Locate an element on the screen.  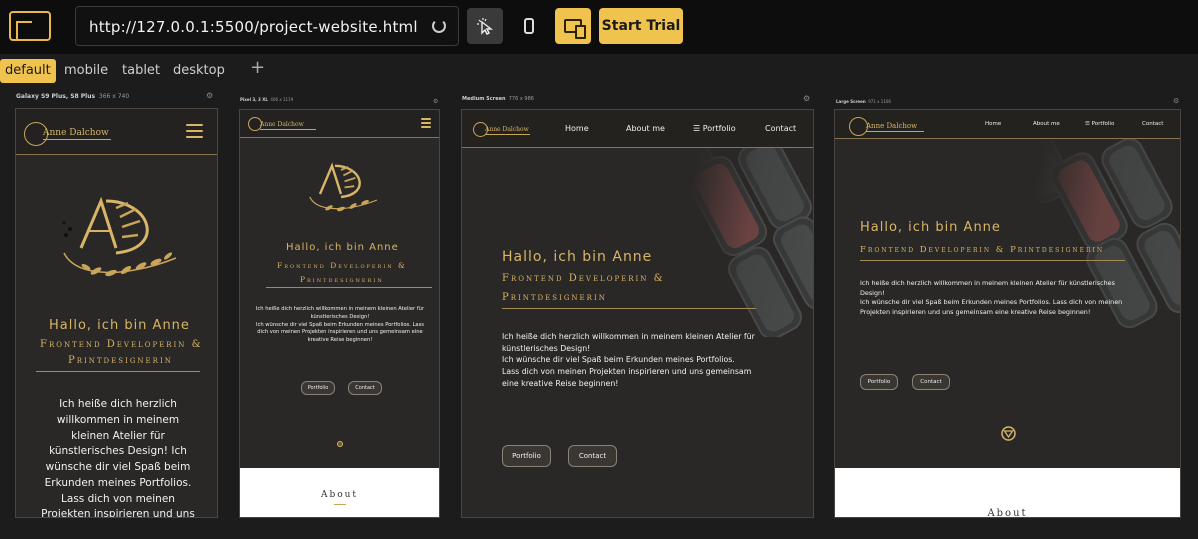
device-toggle-button is located at coordinates (529, 26).